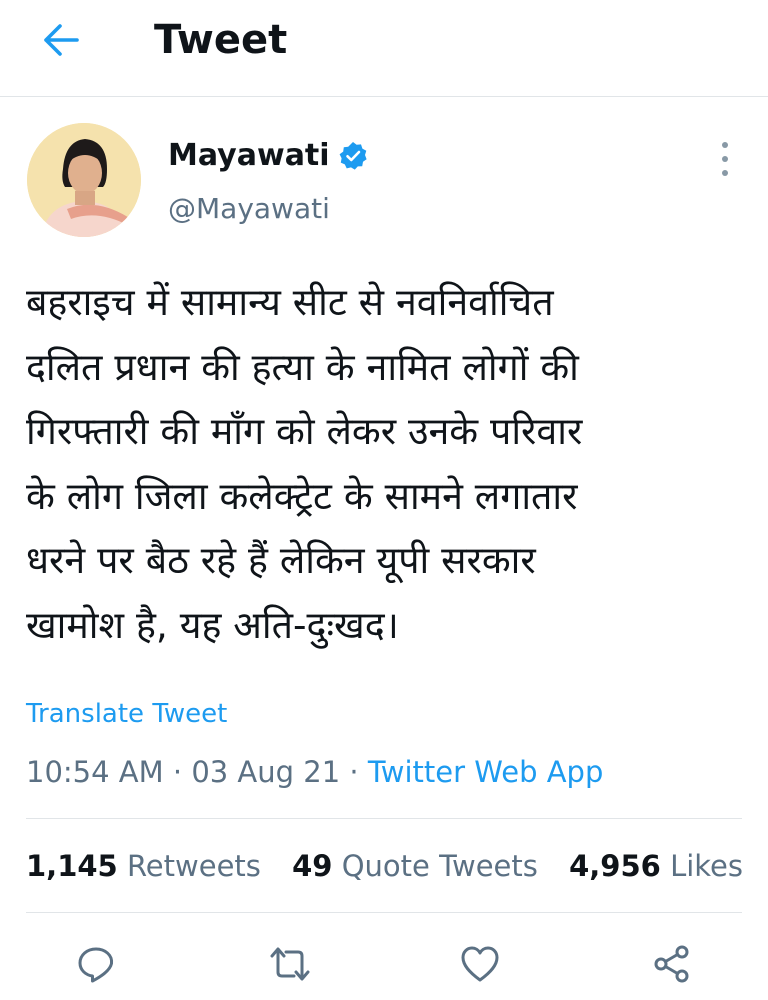 The width and height of the screenshot is (768, 1000). I want to click on likes-label: Likes, so click(706, 866).